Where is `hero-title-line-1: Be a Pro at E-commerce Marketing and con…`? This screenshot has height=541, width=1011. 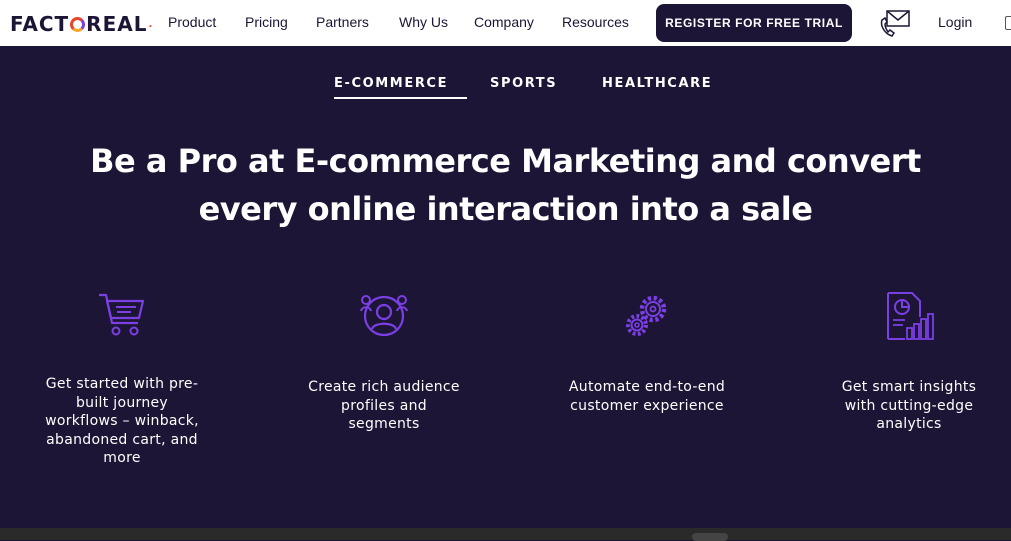 hero-title-line-1: Be a Pro at E-commerce Marketing and con… is located at coordinates (505, 161).